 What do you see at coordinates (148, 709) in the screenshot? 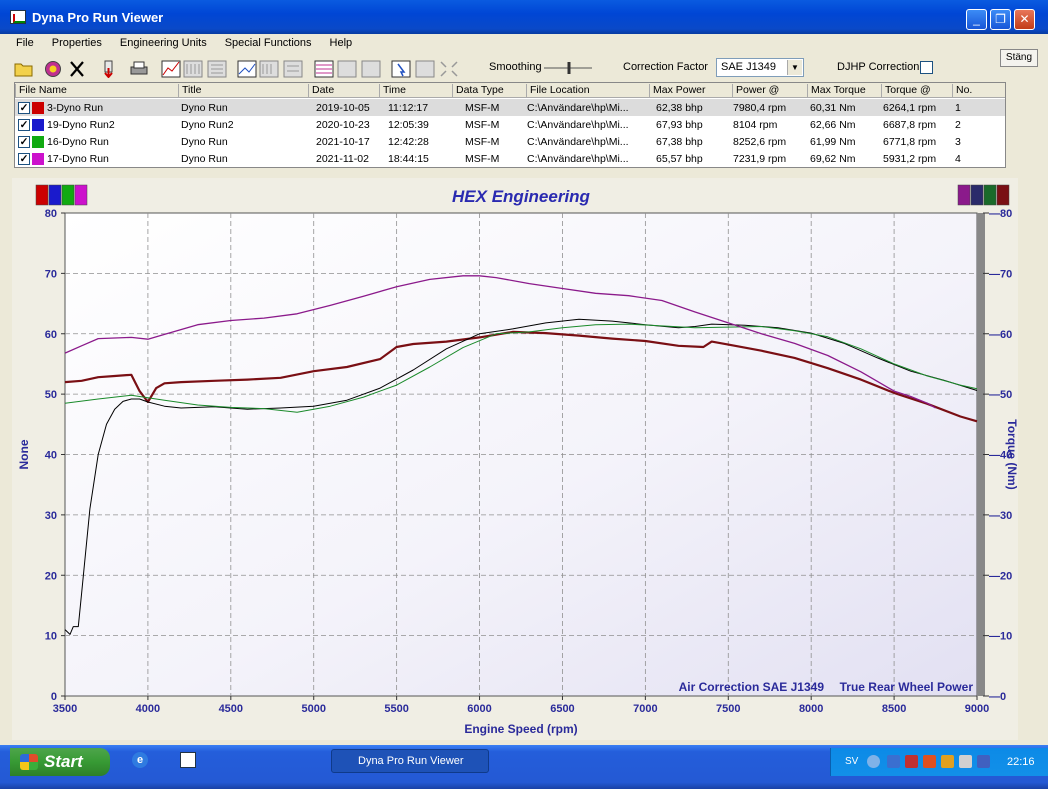
I see `x-tick-label: 4000` at bounding box center [148, 709].